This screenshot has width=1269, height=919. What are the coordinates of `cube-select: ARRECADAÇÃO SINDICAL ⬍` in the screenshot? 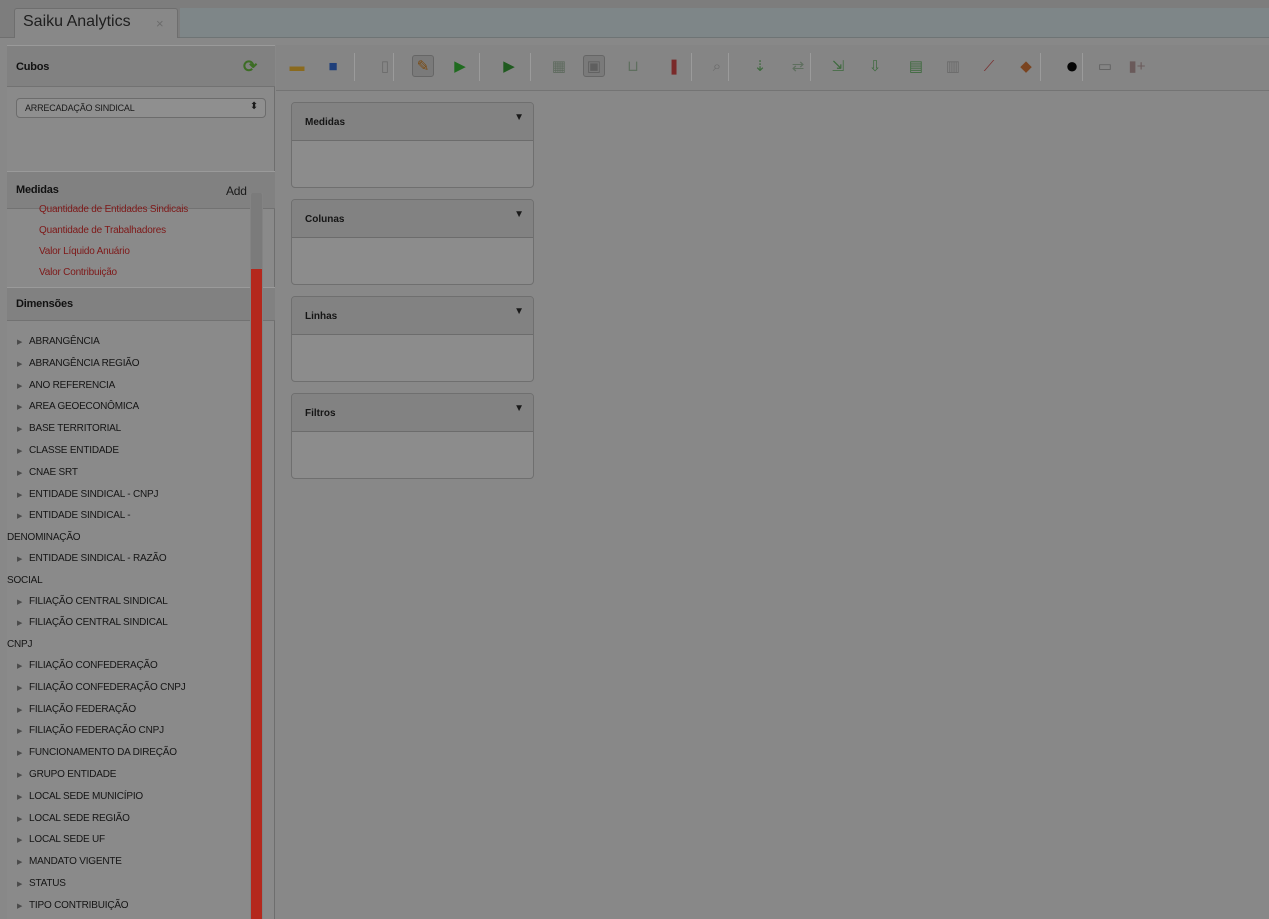 It's located at (141, 108).